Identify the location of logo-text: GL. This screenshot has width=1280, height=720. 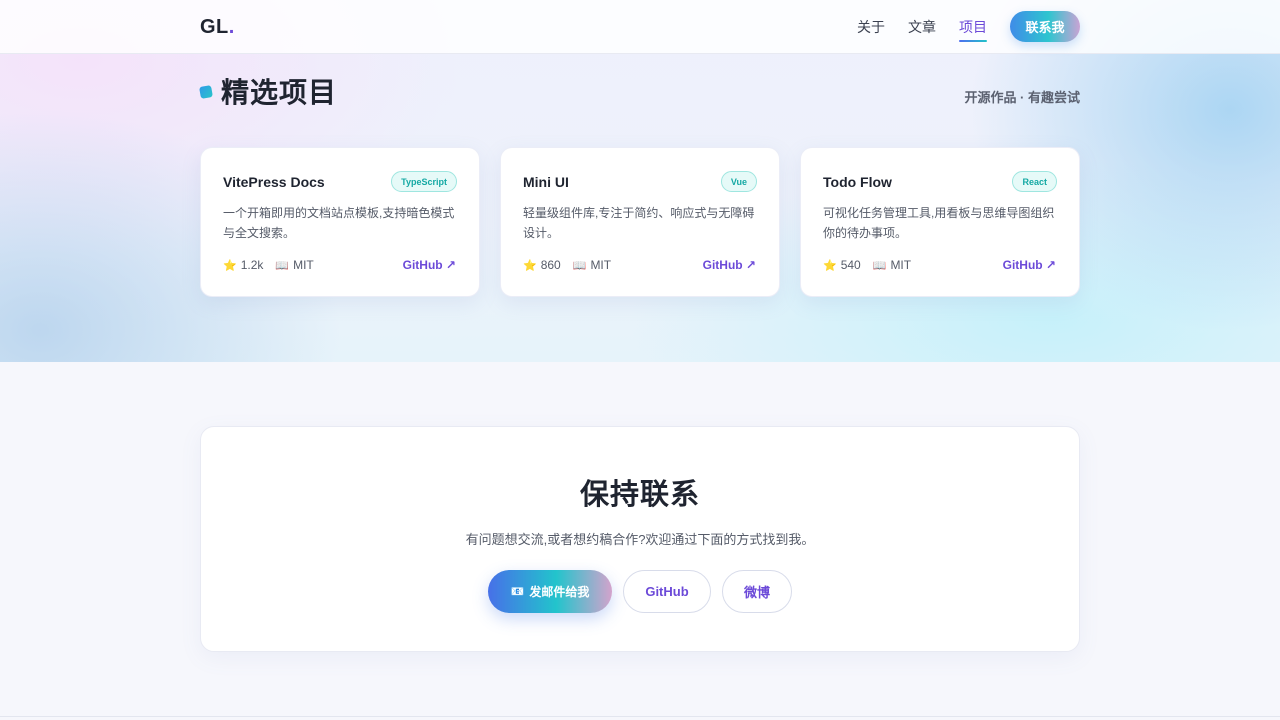
(214, 27).